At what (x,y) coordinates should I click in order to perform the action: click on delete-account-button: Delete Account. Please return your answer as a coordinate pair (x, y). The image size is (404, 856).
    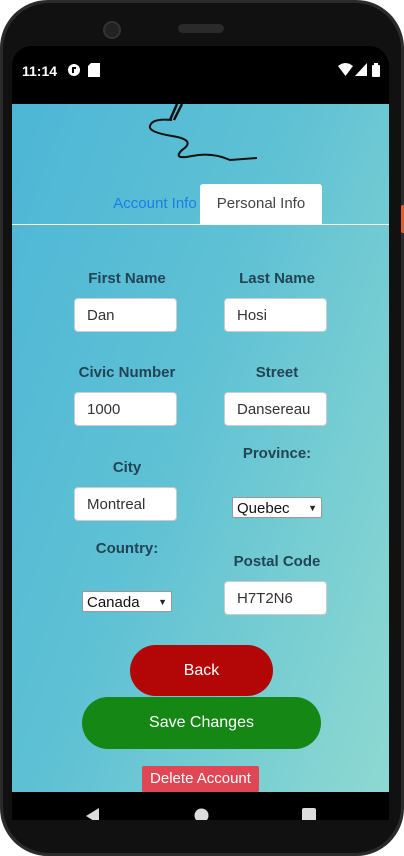
    Looking at the image, I should click on (200, 779).